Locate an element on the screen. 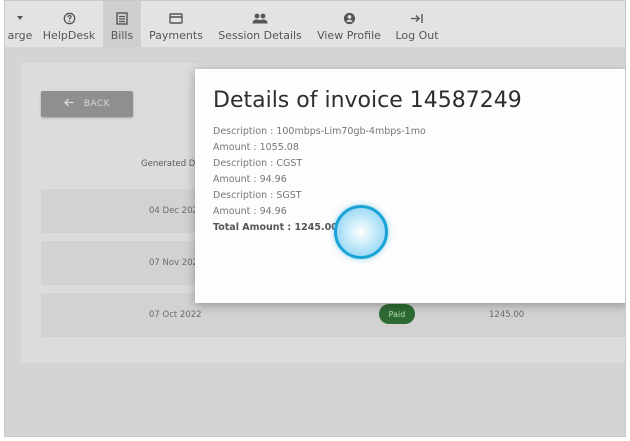 The height and width of the screenshot is (441, 630). nav-item-label: Payments is located at coordinates (176, 35).